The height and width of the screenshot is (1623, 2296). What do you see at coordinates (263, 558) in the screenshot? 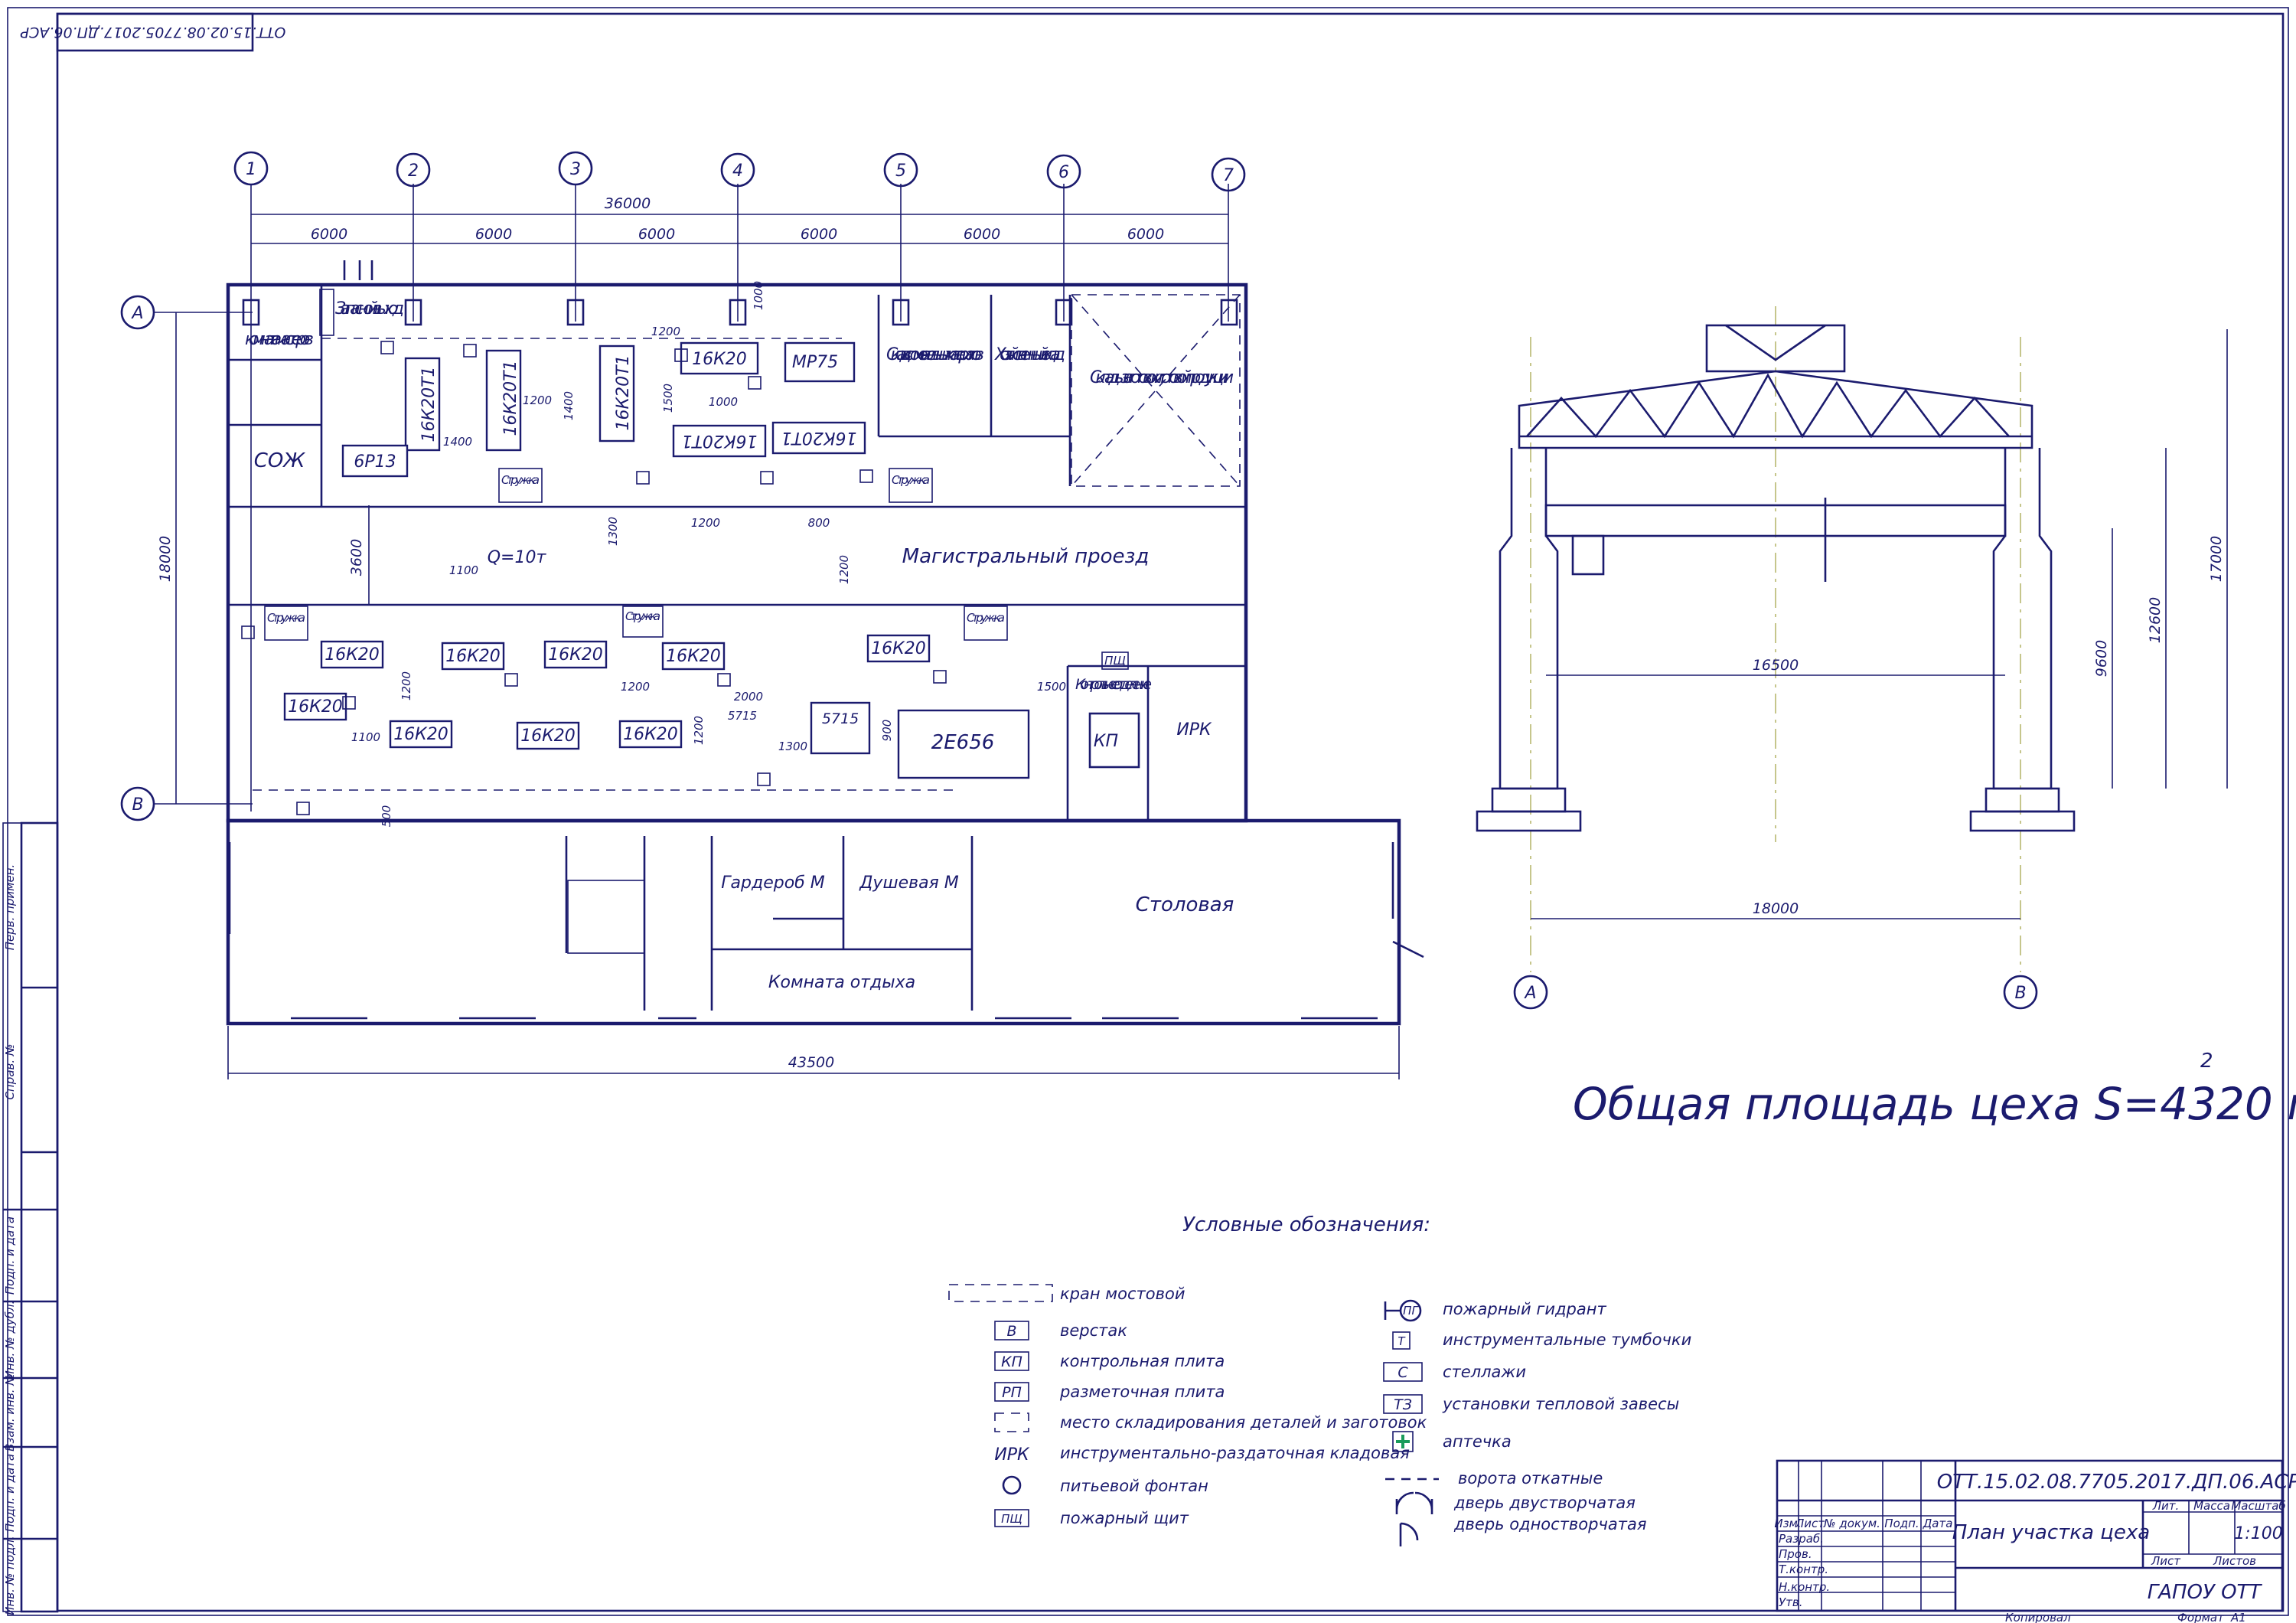
I see `span-dimension: 18000 3600` at bounding box center [263, 558].